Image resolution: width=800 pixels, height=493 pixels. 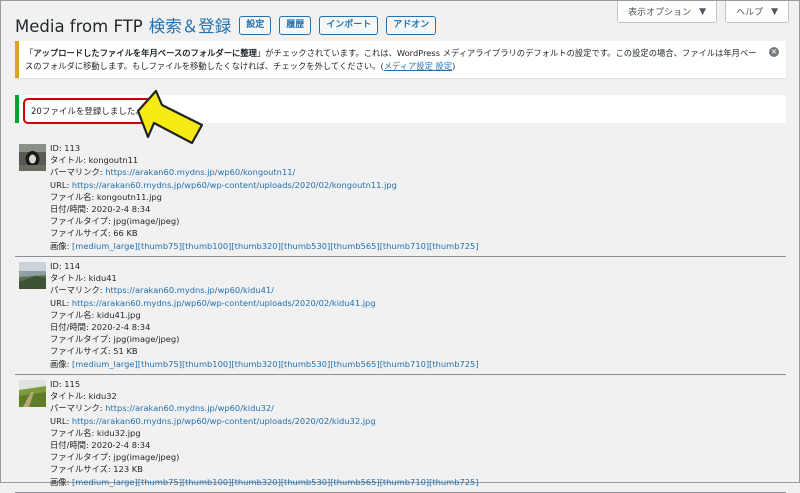 What do you see at coordinates (102, 278) in the screenshot?
I see `media-title: kidu41` at bounding box center [102, 278].